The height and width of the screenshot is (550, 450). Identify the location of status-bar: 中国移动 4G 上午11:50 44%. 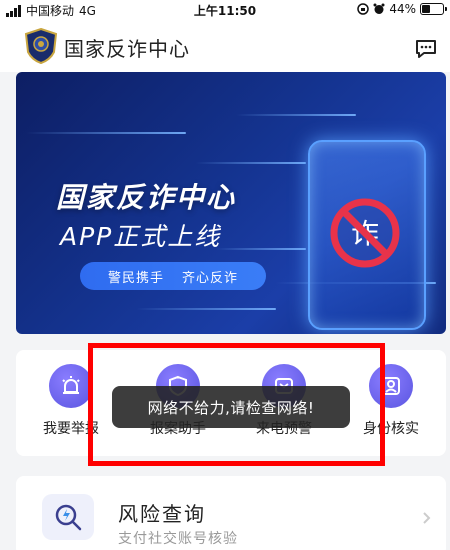
(225, 10).